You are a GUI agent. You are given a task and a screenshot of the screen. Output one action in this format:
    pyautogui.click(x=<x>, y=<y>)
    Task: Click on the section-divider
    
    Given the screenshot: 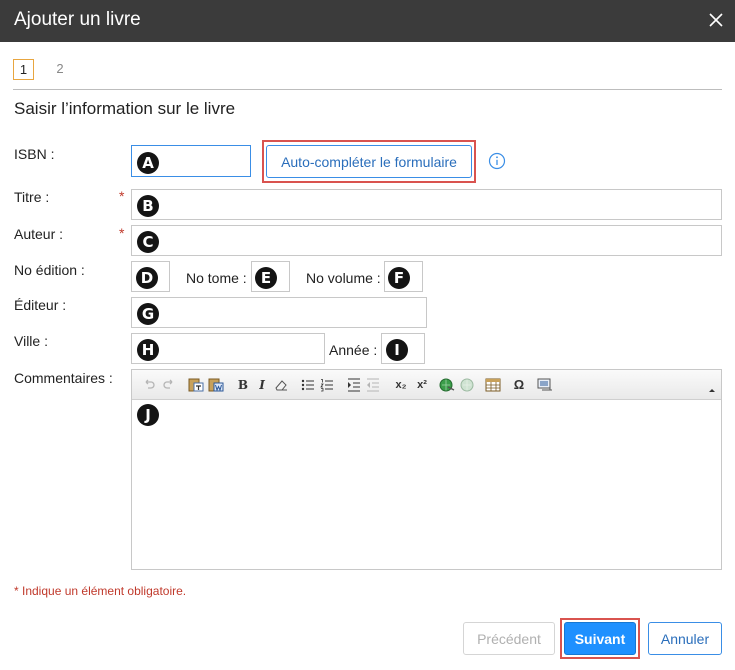 What is the action you would take?
    pyautogui.click(x=367, y=89)
    